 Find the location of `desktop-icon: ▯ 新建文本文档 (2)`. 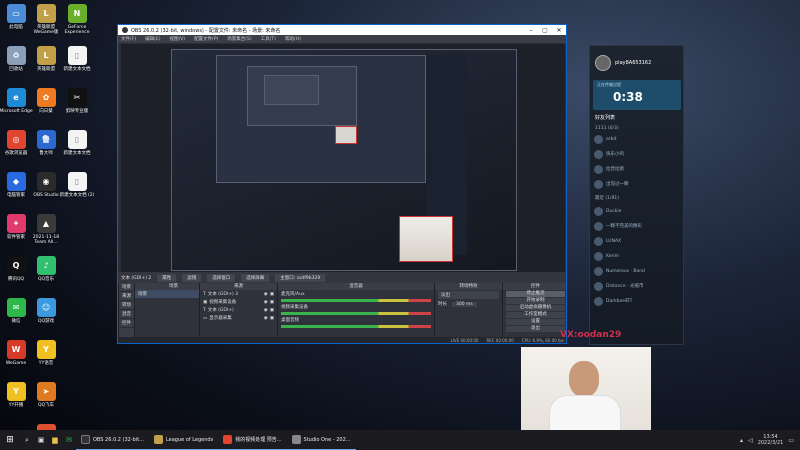

desktop-icon: ▯ 新建文本文档 (2) is located at coordinates (77, 185).